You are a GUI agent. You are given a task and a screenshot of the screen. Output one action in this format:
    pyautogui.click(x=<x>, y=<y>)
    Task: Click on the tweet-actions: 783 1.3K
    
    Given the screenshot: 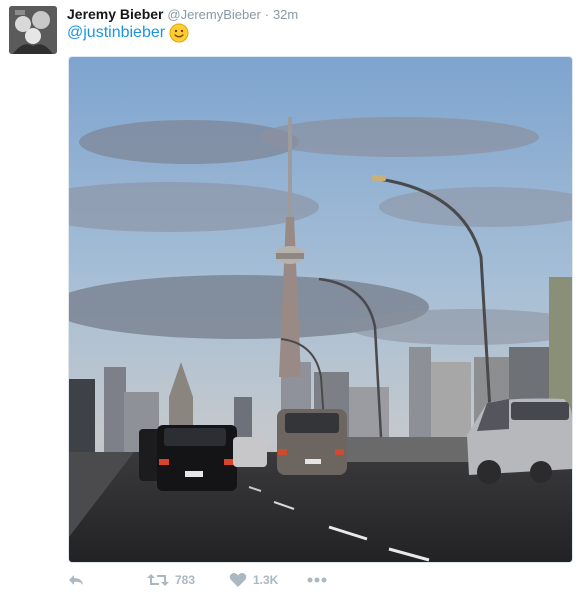 What is the action you would take?
    pyautogui.click(x=277, y=582)
    